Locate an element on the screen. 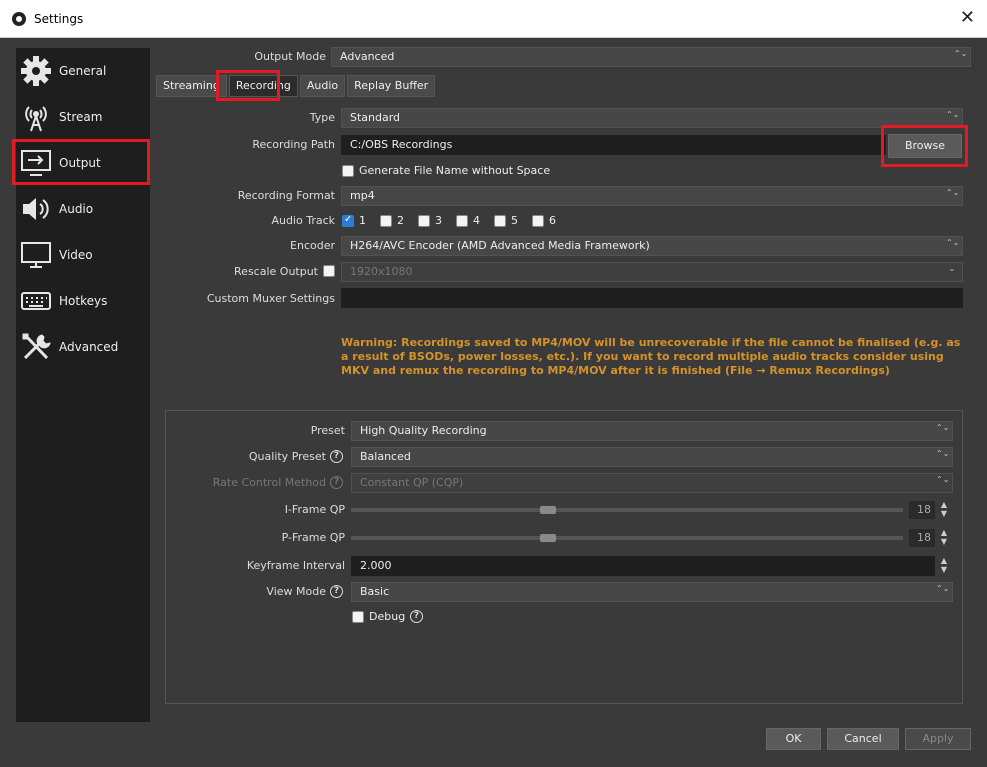  output-tabs: Streaming Recording Audio Replay Buffer is located at coordinates (296, 86).